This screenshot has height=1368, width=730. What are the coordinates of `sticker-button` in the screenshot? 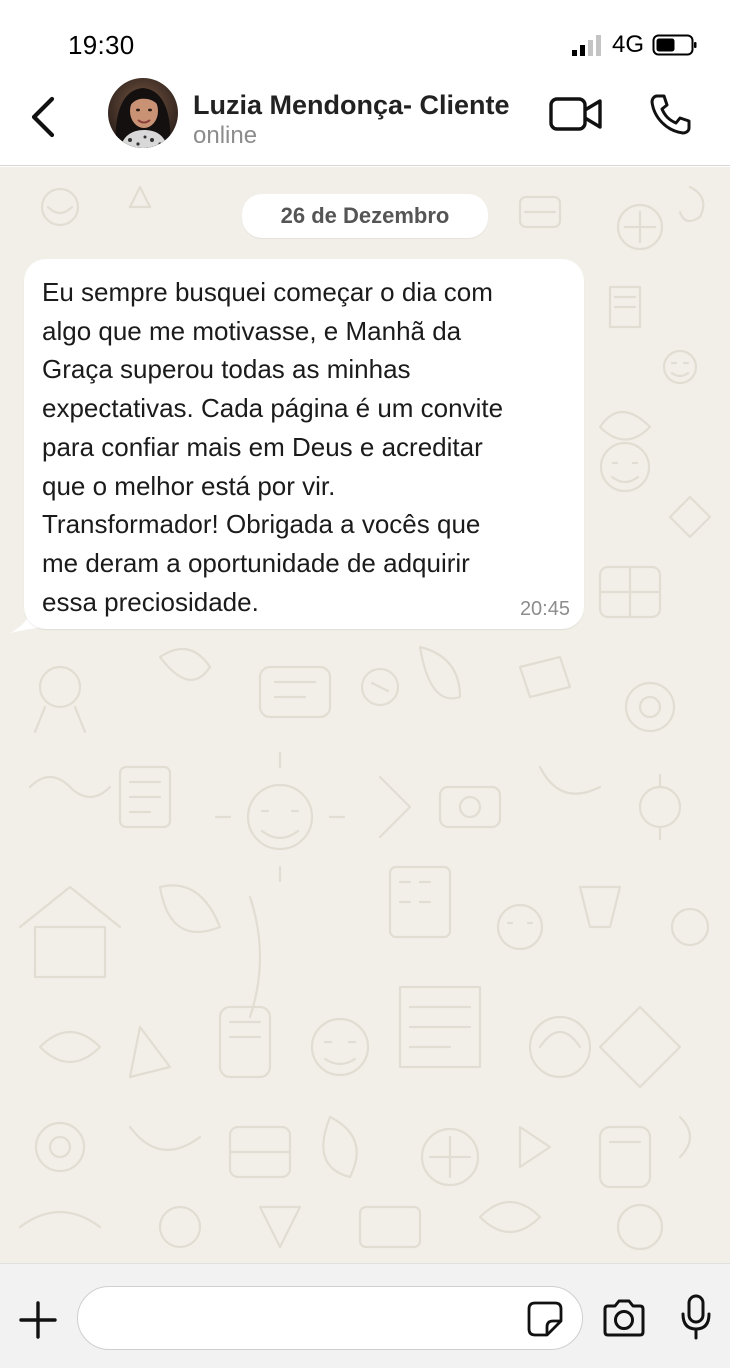 It's located at (545, 1319).